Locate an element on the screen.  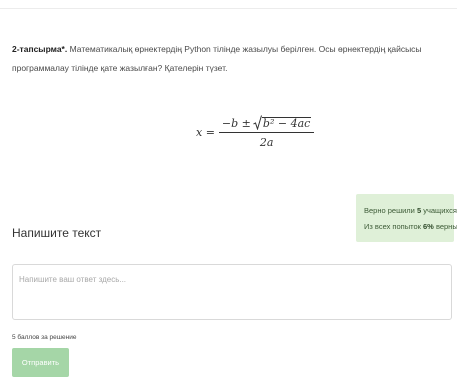
submit-button: Отправить is located at coordinates (40, 362).